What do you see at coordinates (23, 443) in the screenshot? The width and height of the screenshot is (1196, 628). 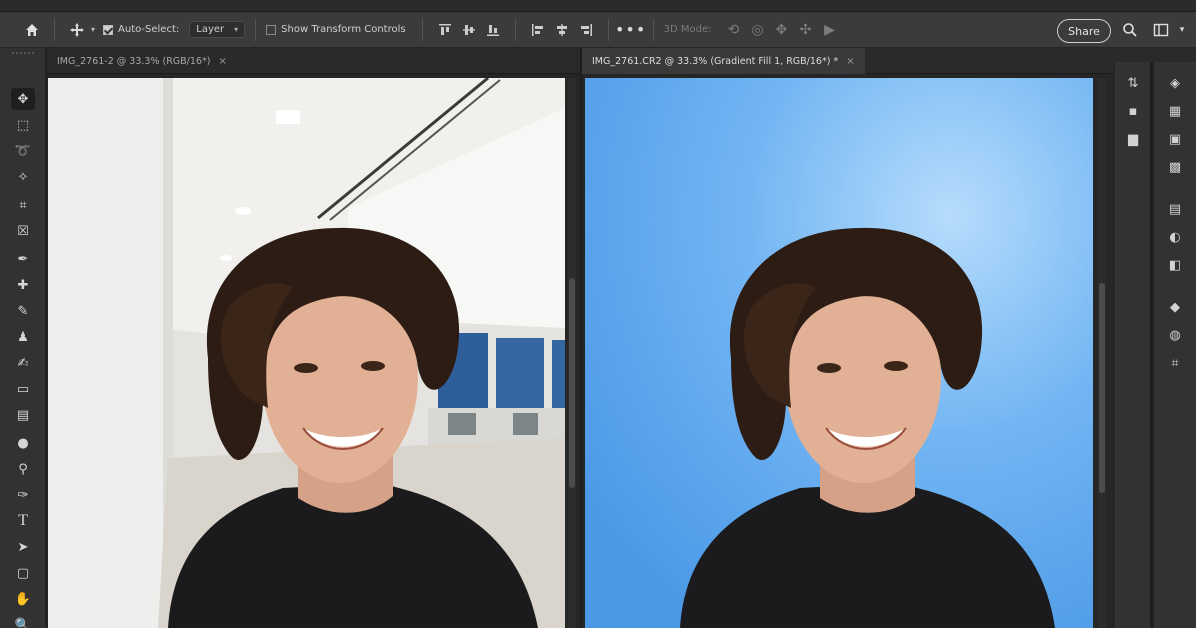 I see `blur-tool-icon: ●` at bounding box center [23, 443].